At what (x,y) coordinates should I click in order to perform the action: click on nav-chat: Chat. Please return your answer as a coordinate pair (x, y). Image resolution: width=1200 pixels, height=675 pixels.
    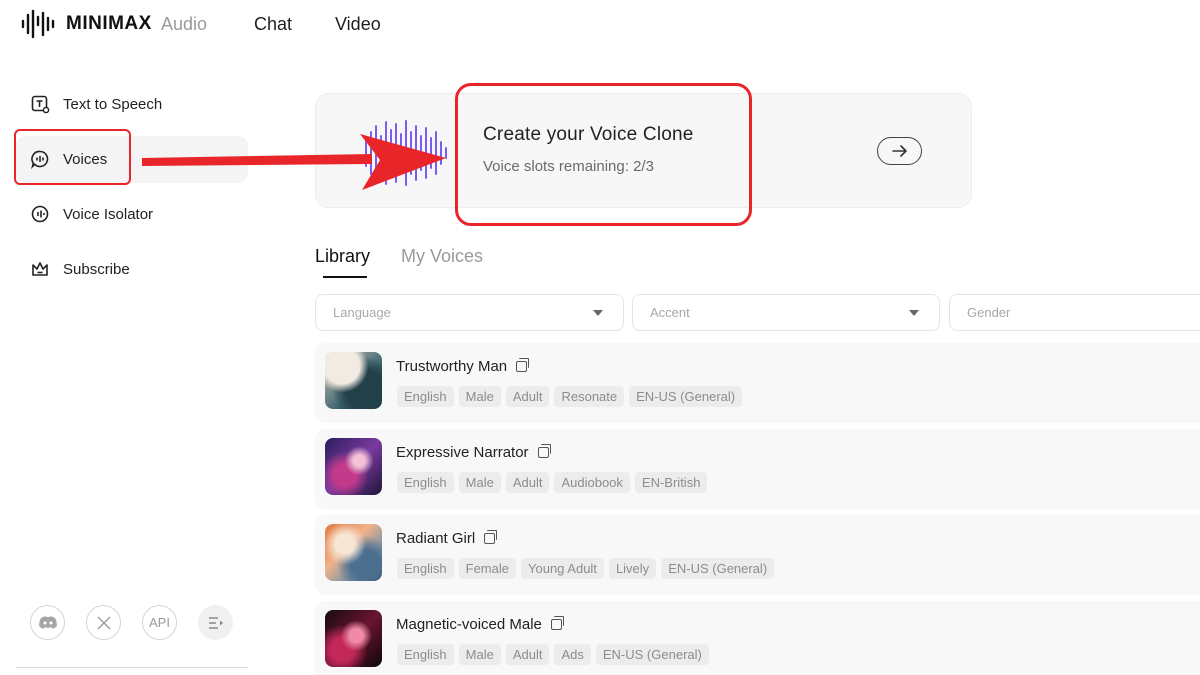
    Looking at the image, I should click on (273, 24).